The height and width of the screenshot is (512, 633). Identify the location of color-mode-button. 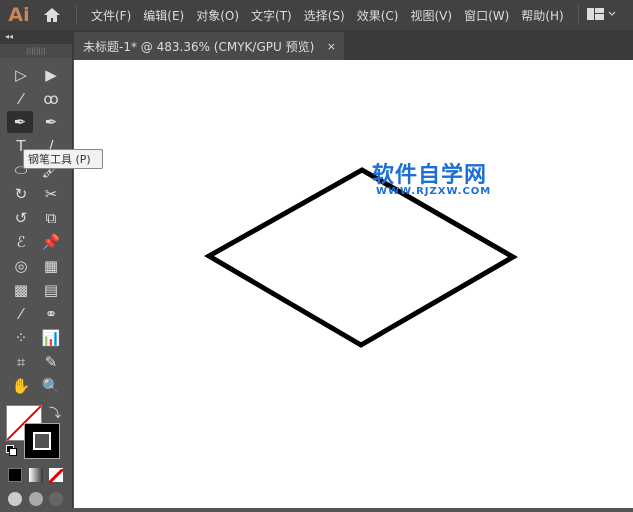
(15, 475).